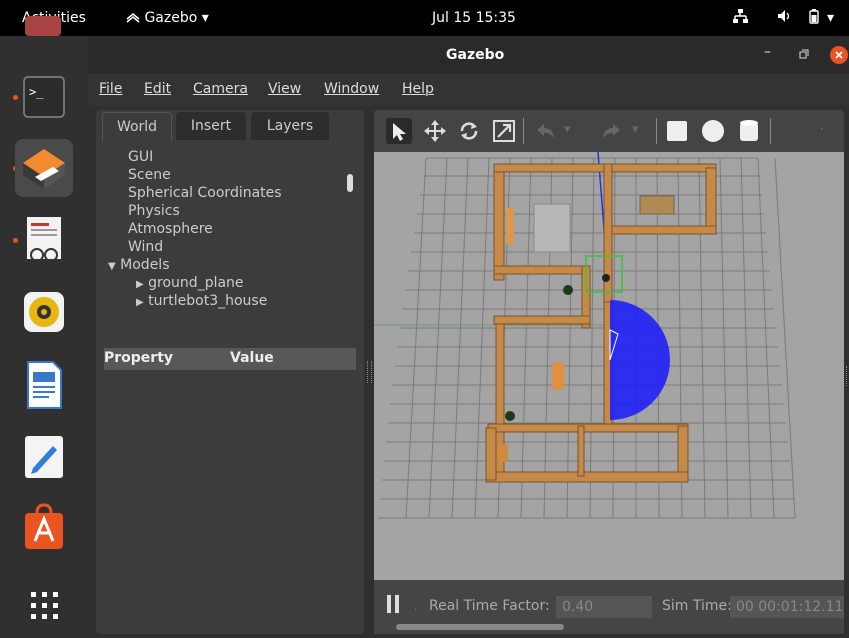  I want to click on menu-help: Help, so click(418, 89).